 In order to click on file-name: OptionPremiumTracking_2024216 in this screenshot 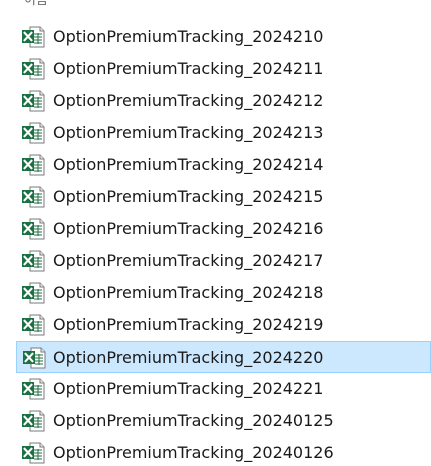, I will do `click(188, 228)`.